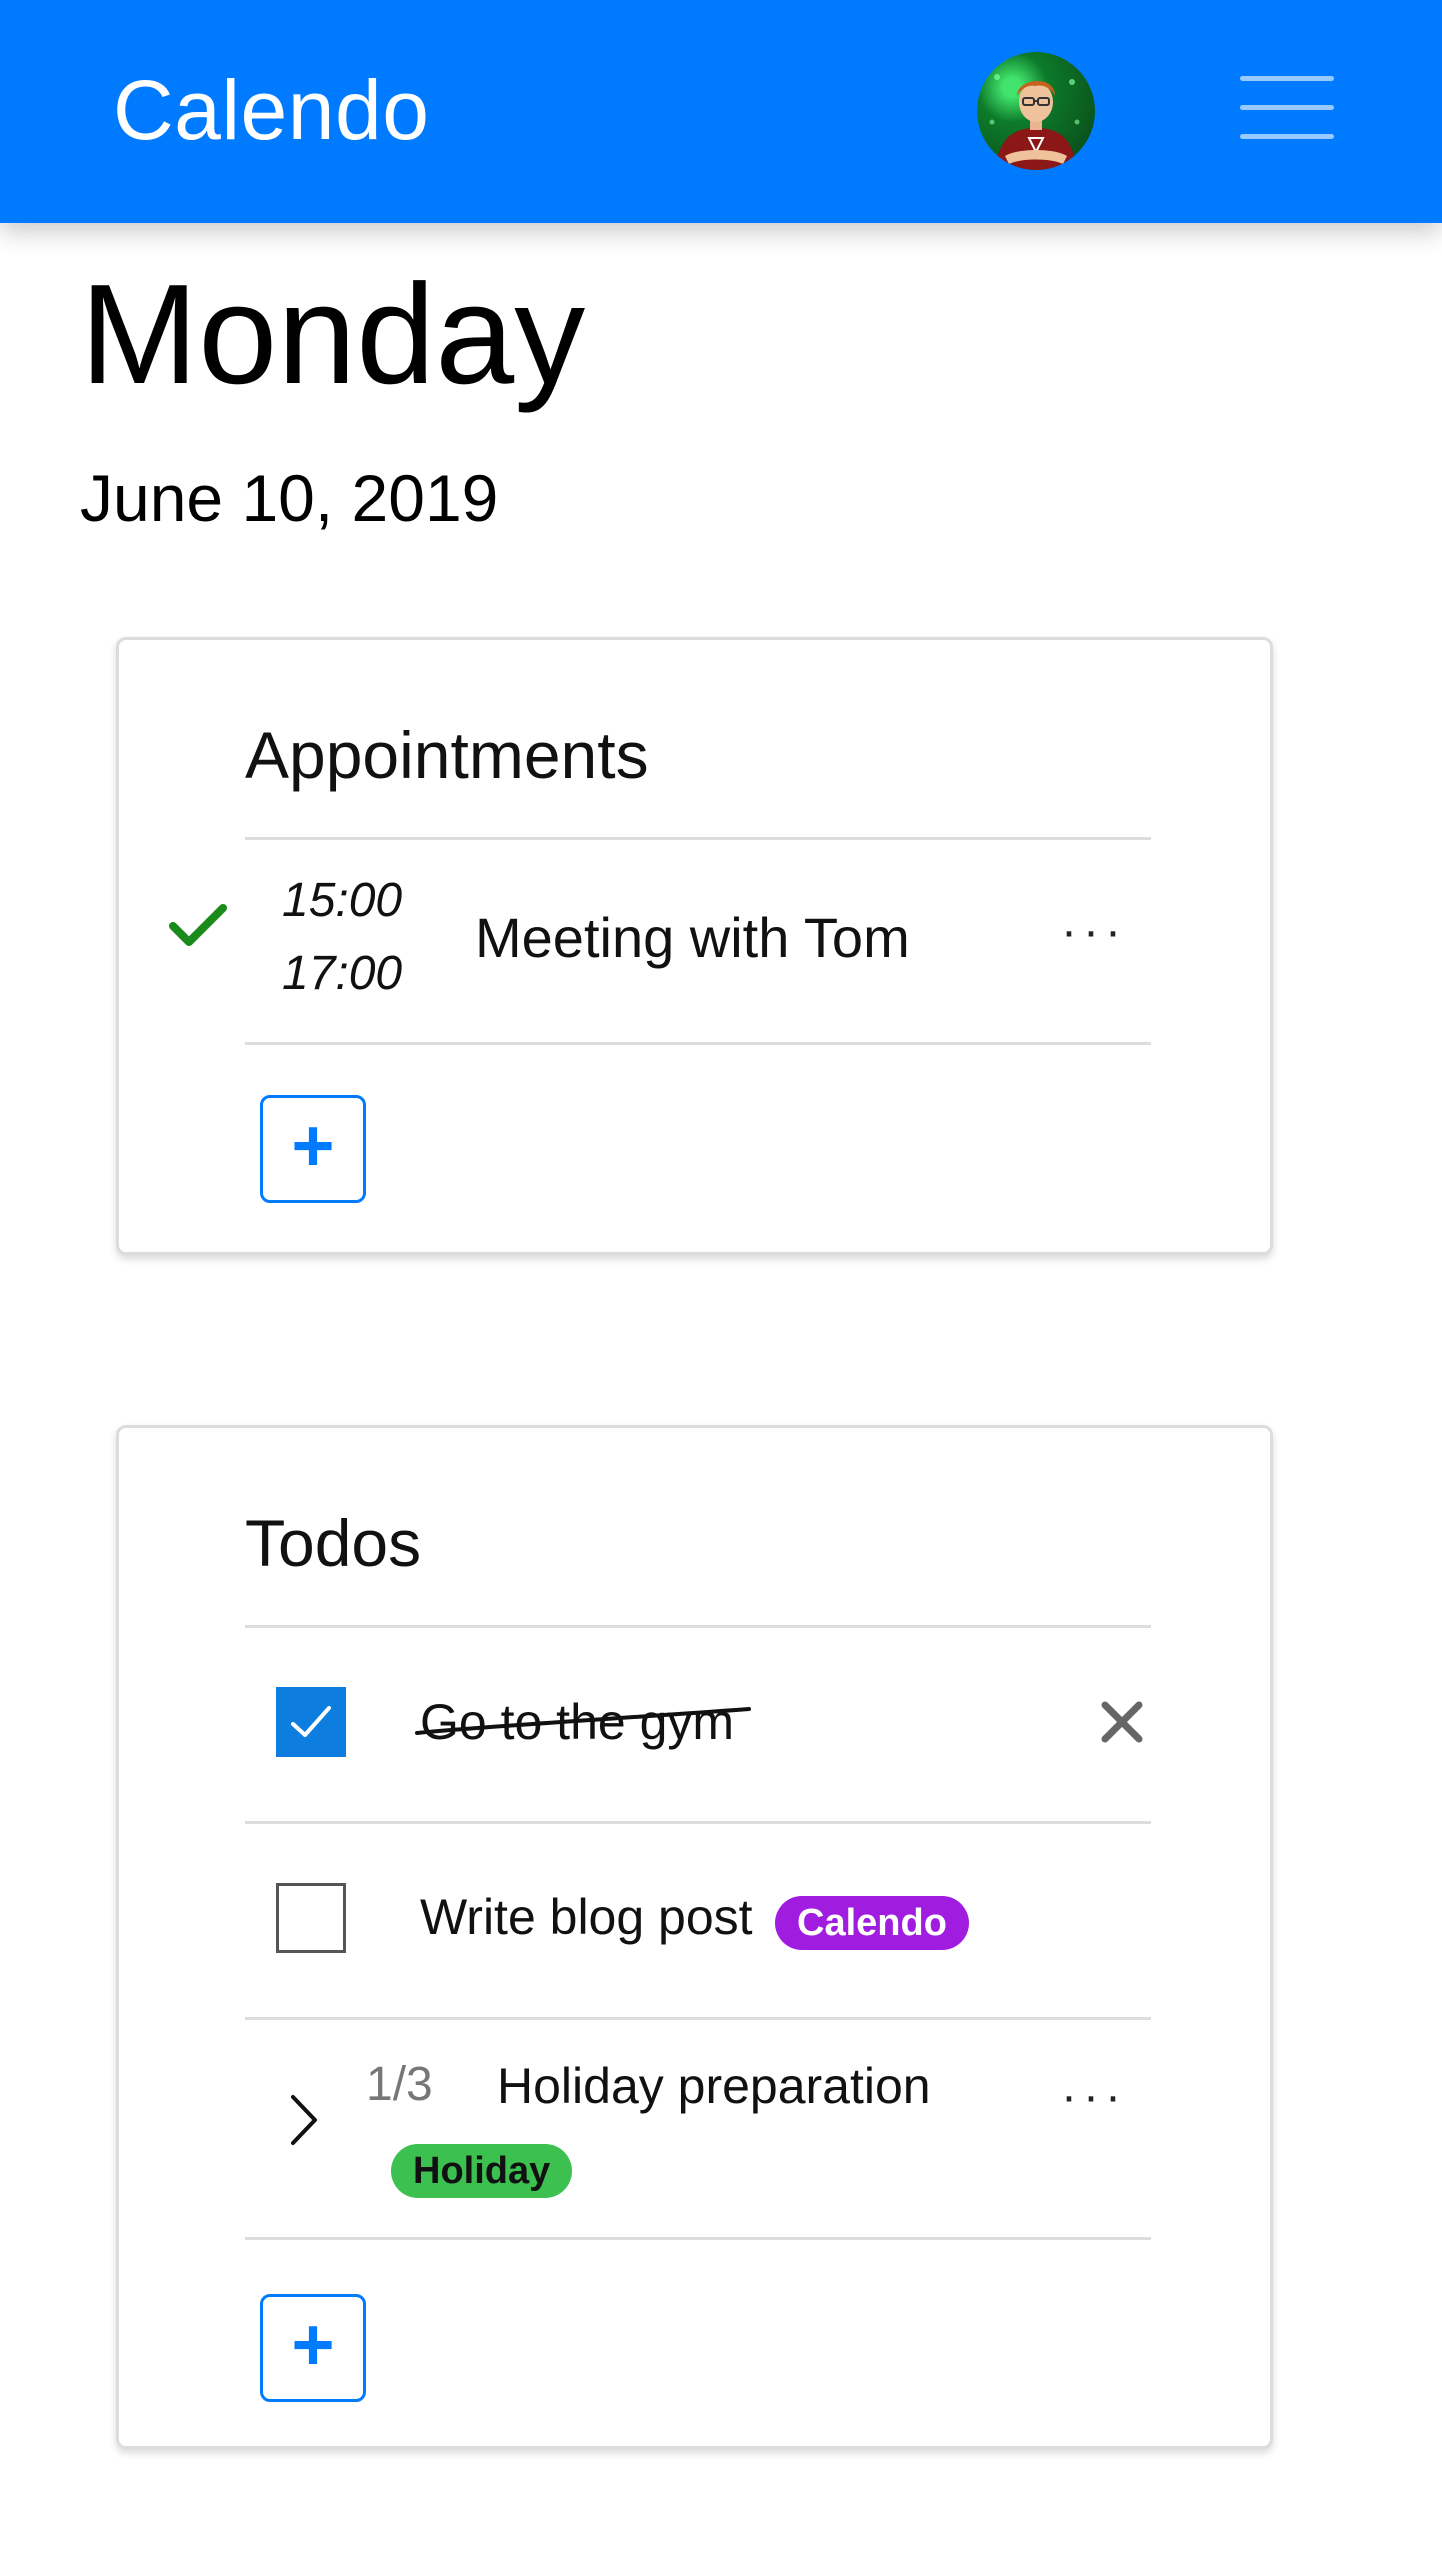 Image resolution: width=1442 pixels, height=2562 pixels. What do you see at coordinates (447, 755) in the screenshot?
I see `appointments-title: Appointments` at bounding box center [447, 755].